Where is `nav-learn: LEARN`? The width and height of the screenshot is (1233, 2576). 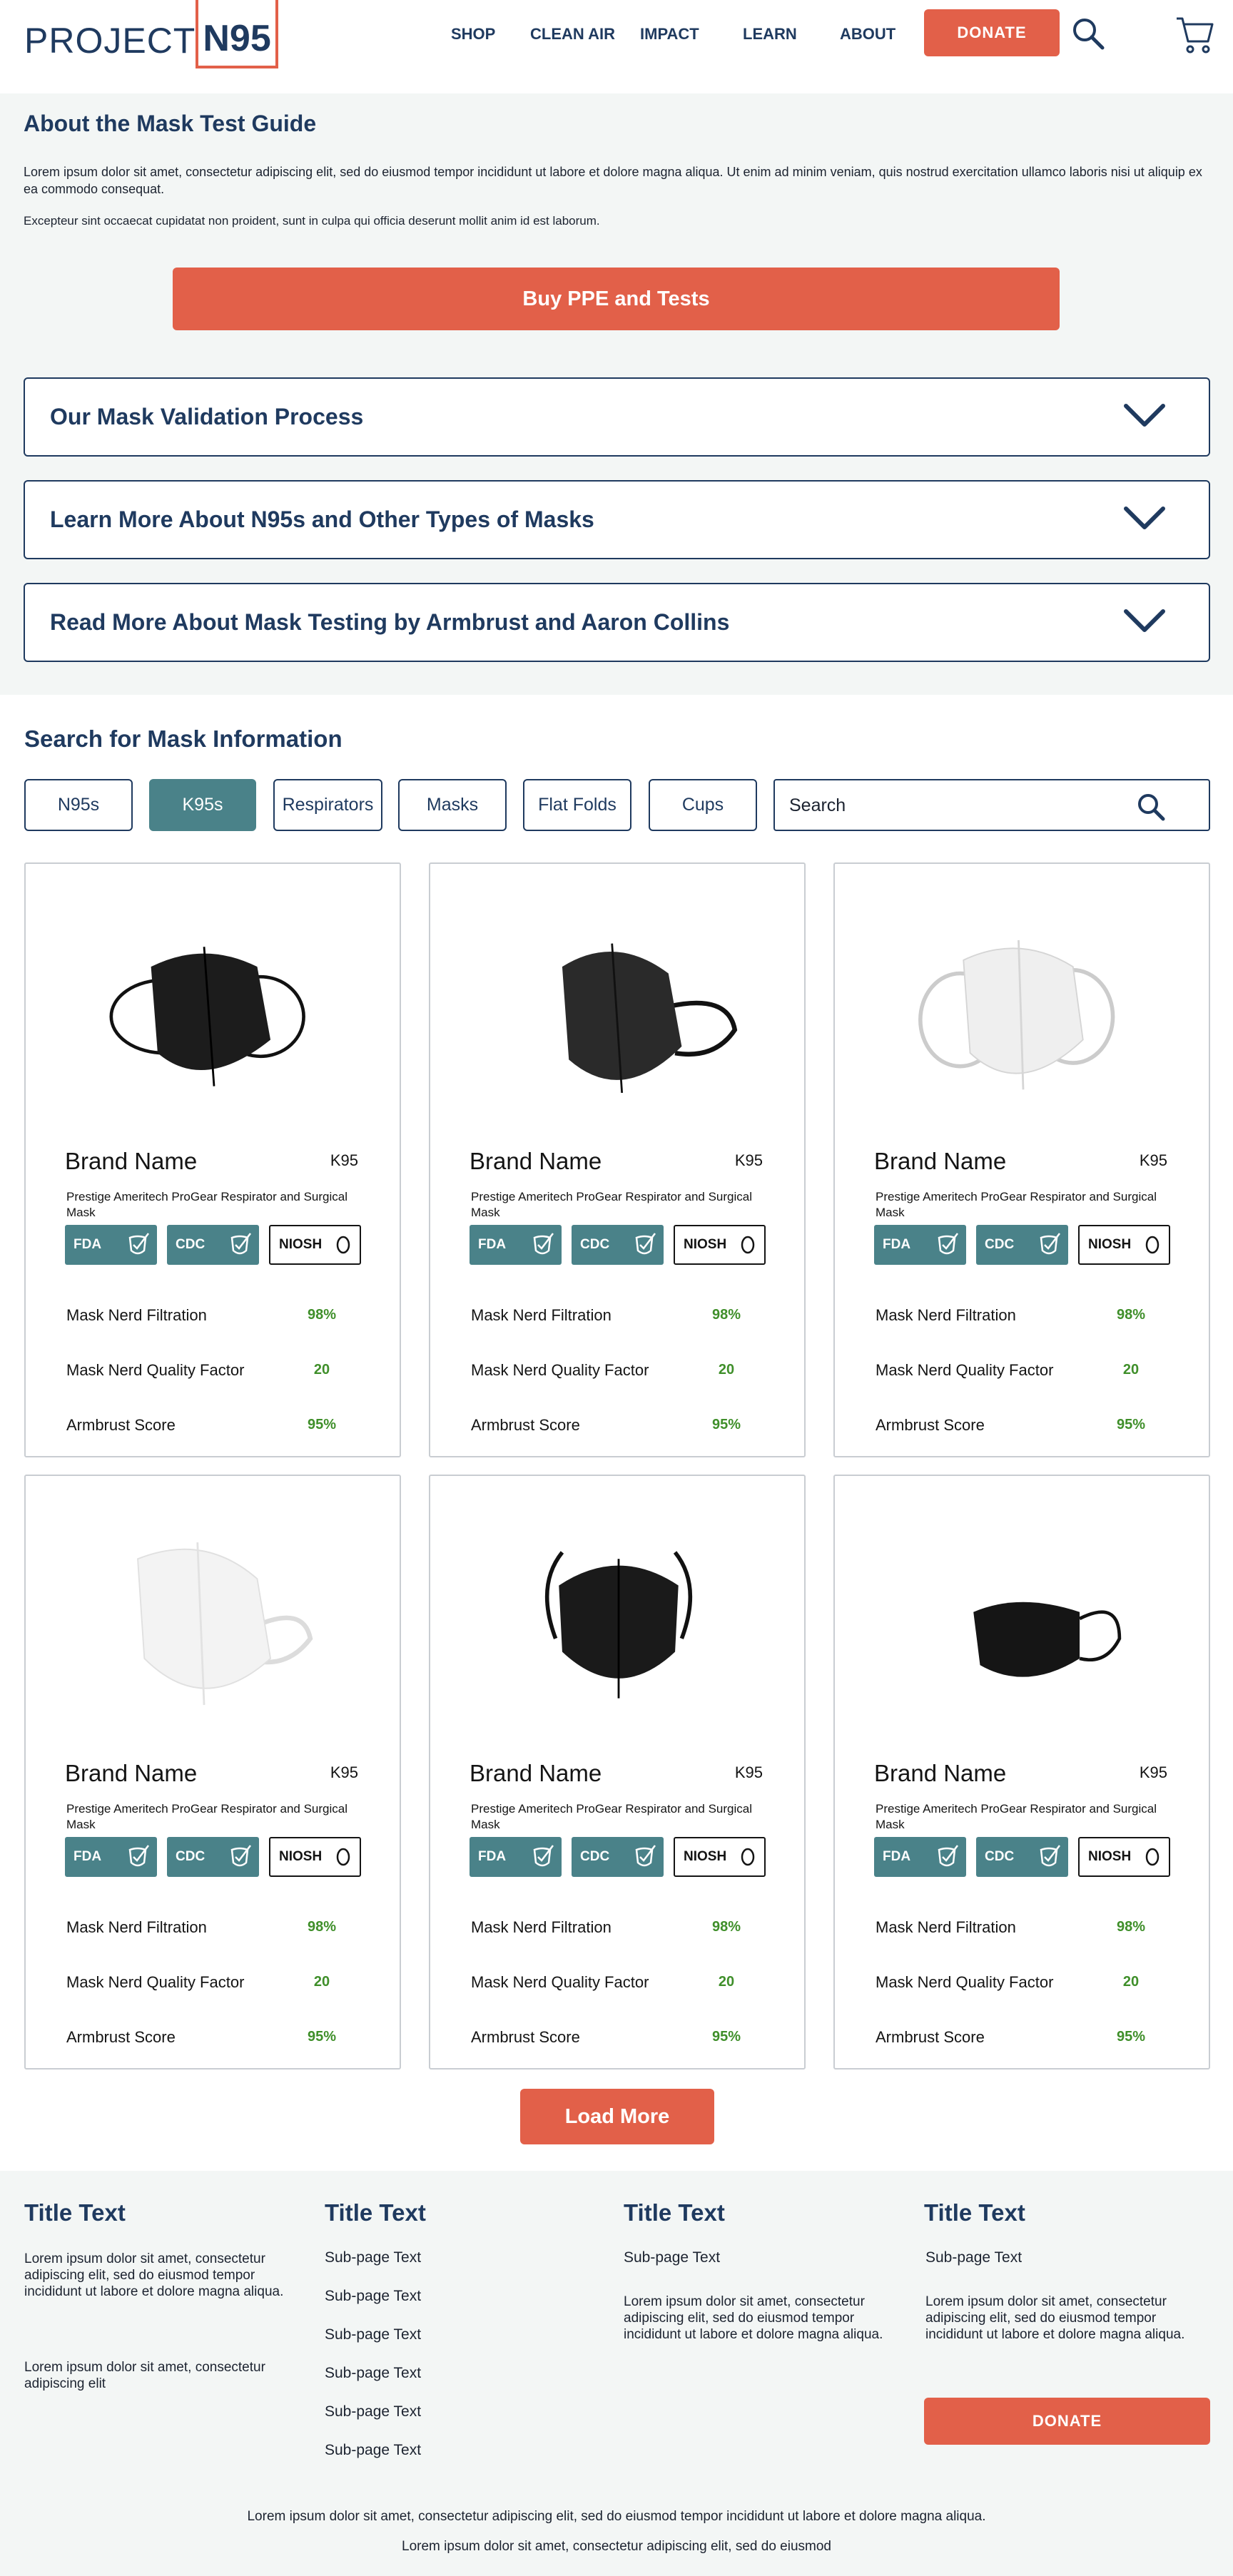
nav-learn: LEARN is located at coordinates (770, 34).